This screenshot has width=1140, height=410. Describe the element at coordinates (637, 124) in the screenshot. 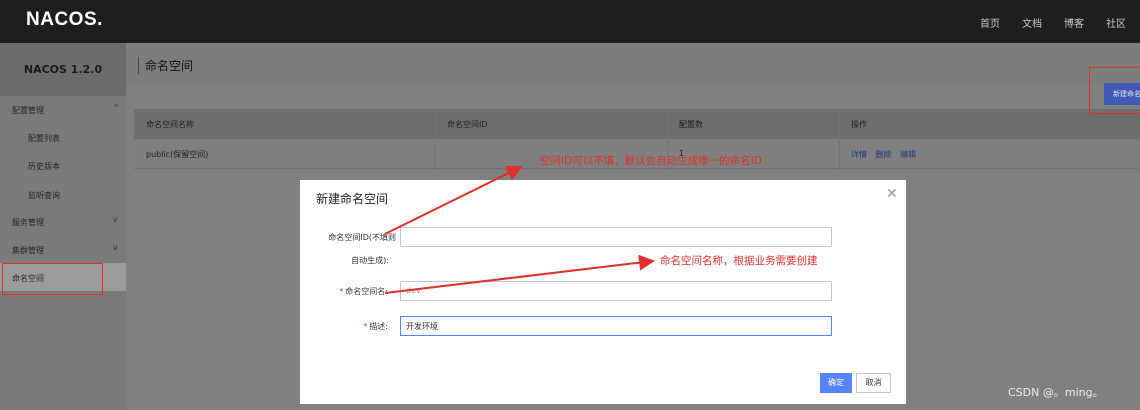

I see `table-header: 命名空间名称 命名空间ID 配置数 操作` at that location.